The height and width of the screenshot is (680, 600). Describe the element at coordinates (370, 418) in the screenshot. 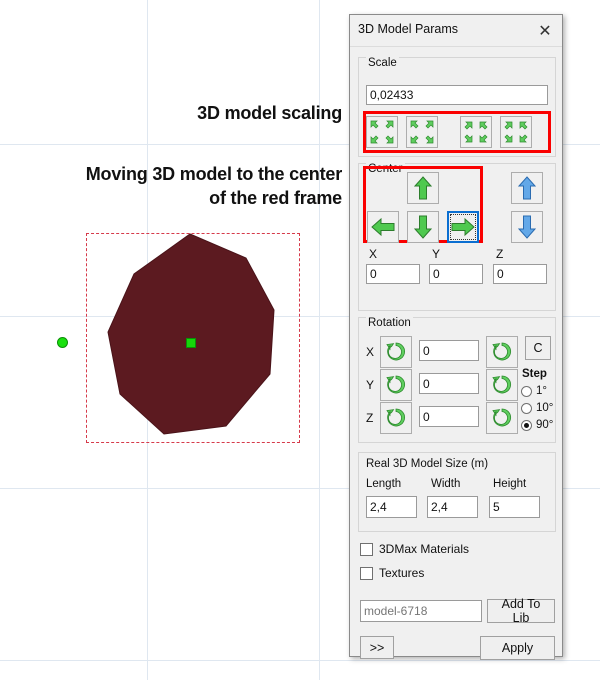

I see `rotation-z-label: Z` at that location.